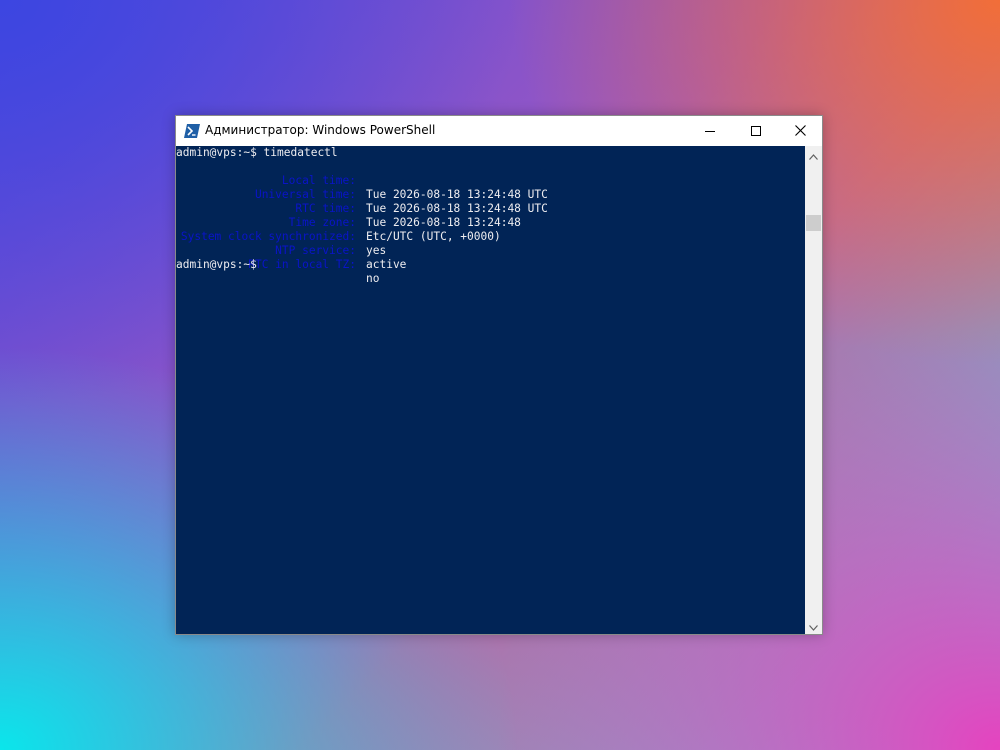 This screenshot has height=750, width=1000. I want to click on minimize-button, so click(710, 130).